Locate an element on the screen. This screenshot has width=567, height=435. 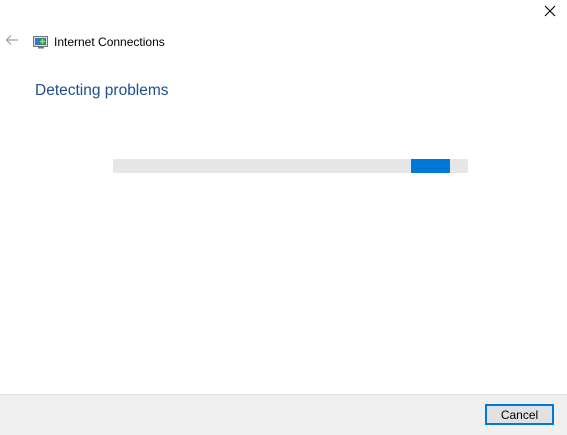
back-button is located at coordinates (12, 42).